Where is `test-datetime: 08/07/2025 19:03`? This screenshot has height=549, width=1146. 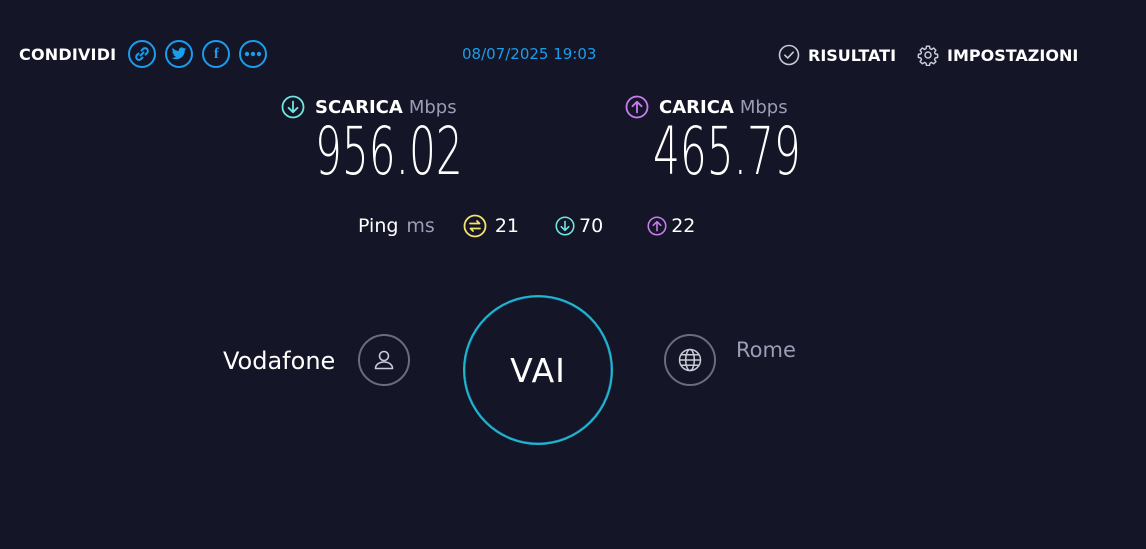 test-datetime: 08/07/2025 19:03 is located at coordinates (529, 54).